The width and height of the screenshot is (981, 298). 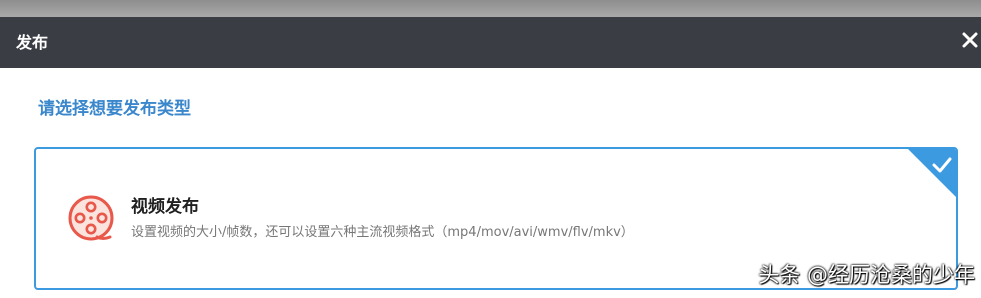 What do you see at coordinates (932, 173) in the screenshot?
I see `selected-check-icon` at bounding box center [932, 173].